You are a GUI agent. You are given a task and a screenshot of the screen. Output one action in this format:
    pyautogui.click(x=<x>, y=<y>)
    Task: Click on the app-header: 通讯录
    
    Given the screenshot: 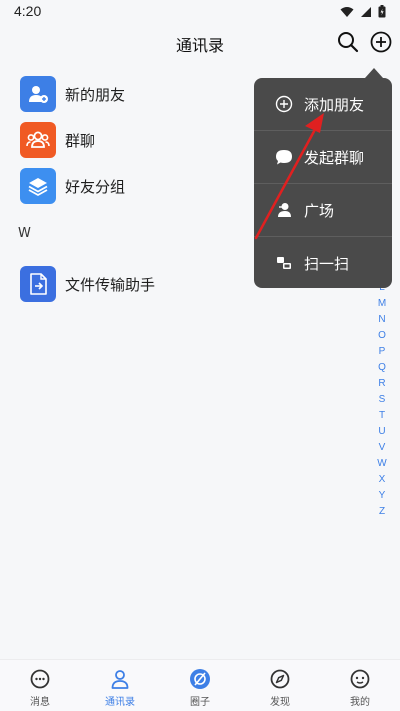 What is the action you would take?
    pyautogui.click(x=200, y=42)
    